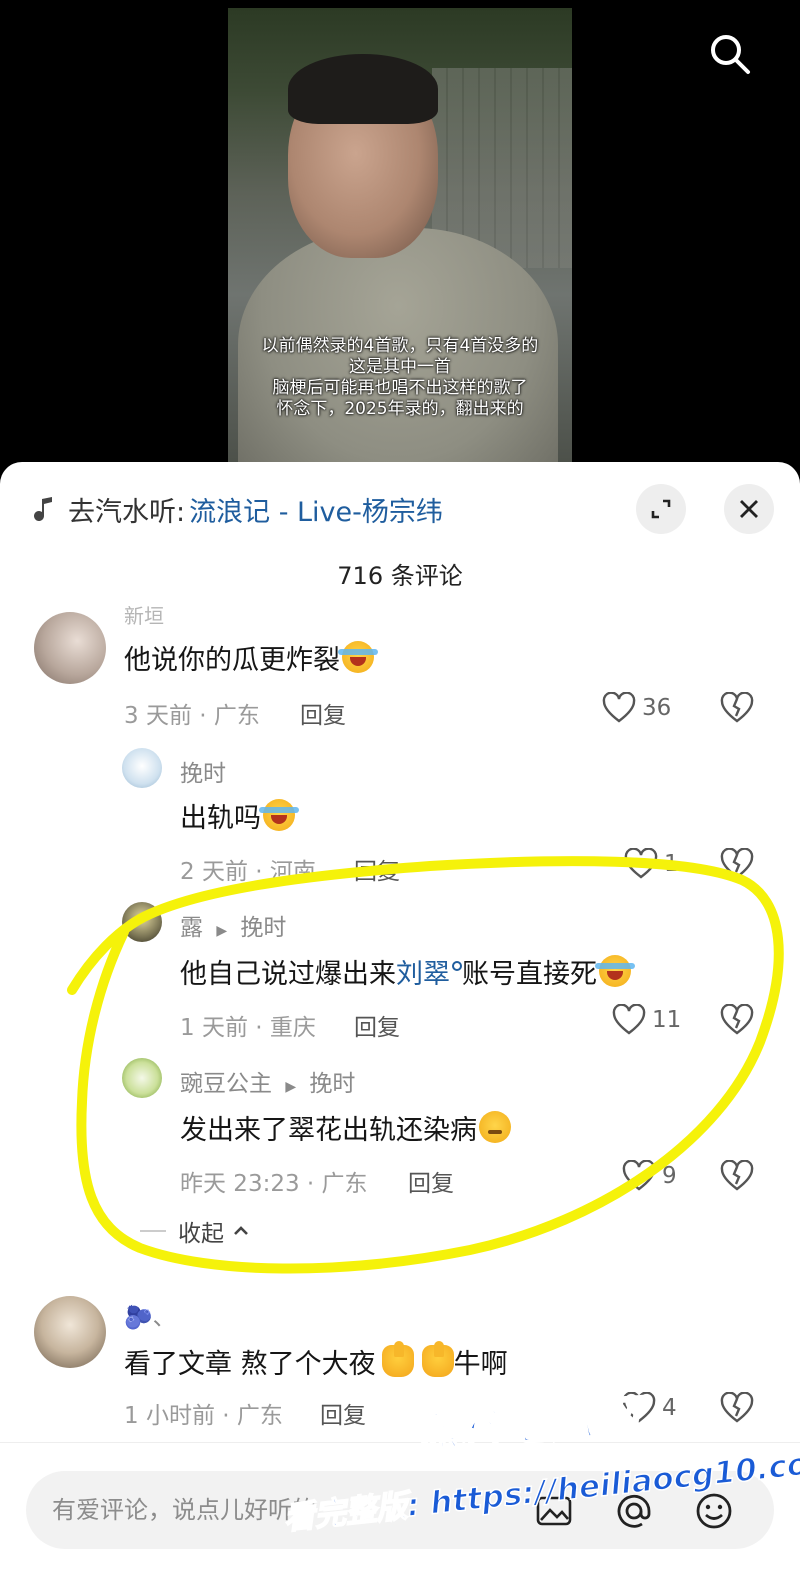  I want to click on comment-text: 看了文章 熬了个大夜 牛啊, so click(316, 1361).